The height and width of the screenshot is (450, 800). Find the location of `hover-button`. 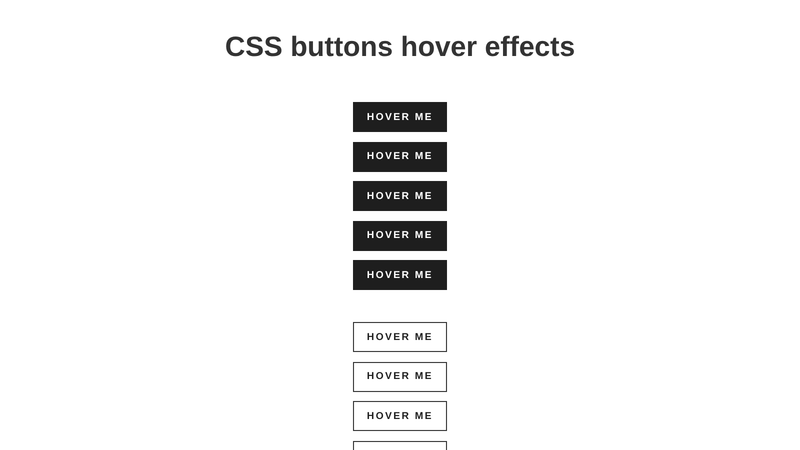

hover-button is located at coordinates (400, 445).